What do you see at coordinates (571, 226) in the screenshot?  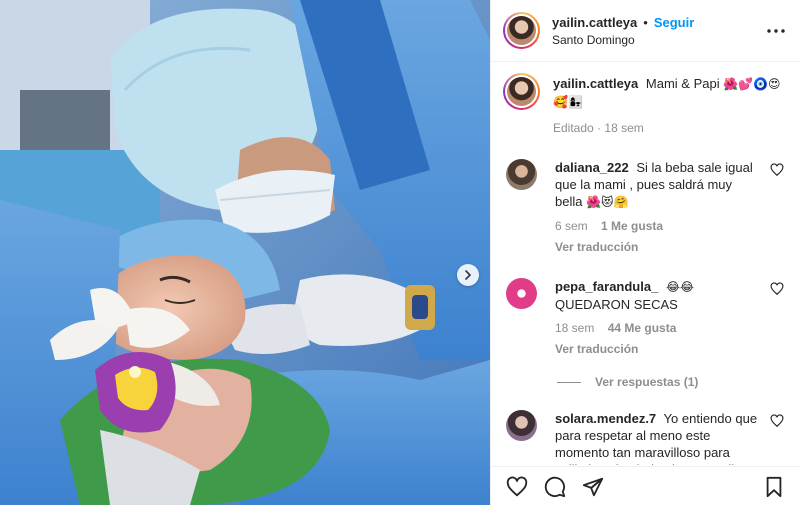 I see `comment-time: 6 sem` at bounding box center [571, 226].